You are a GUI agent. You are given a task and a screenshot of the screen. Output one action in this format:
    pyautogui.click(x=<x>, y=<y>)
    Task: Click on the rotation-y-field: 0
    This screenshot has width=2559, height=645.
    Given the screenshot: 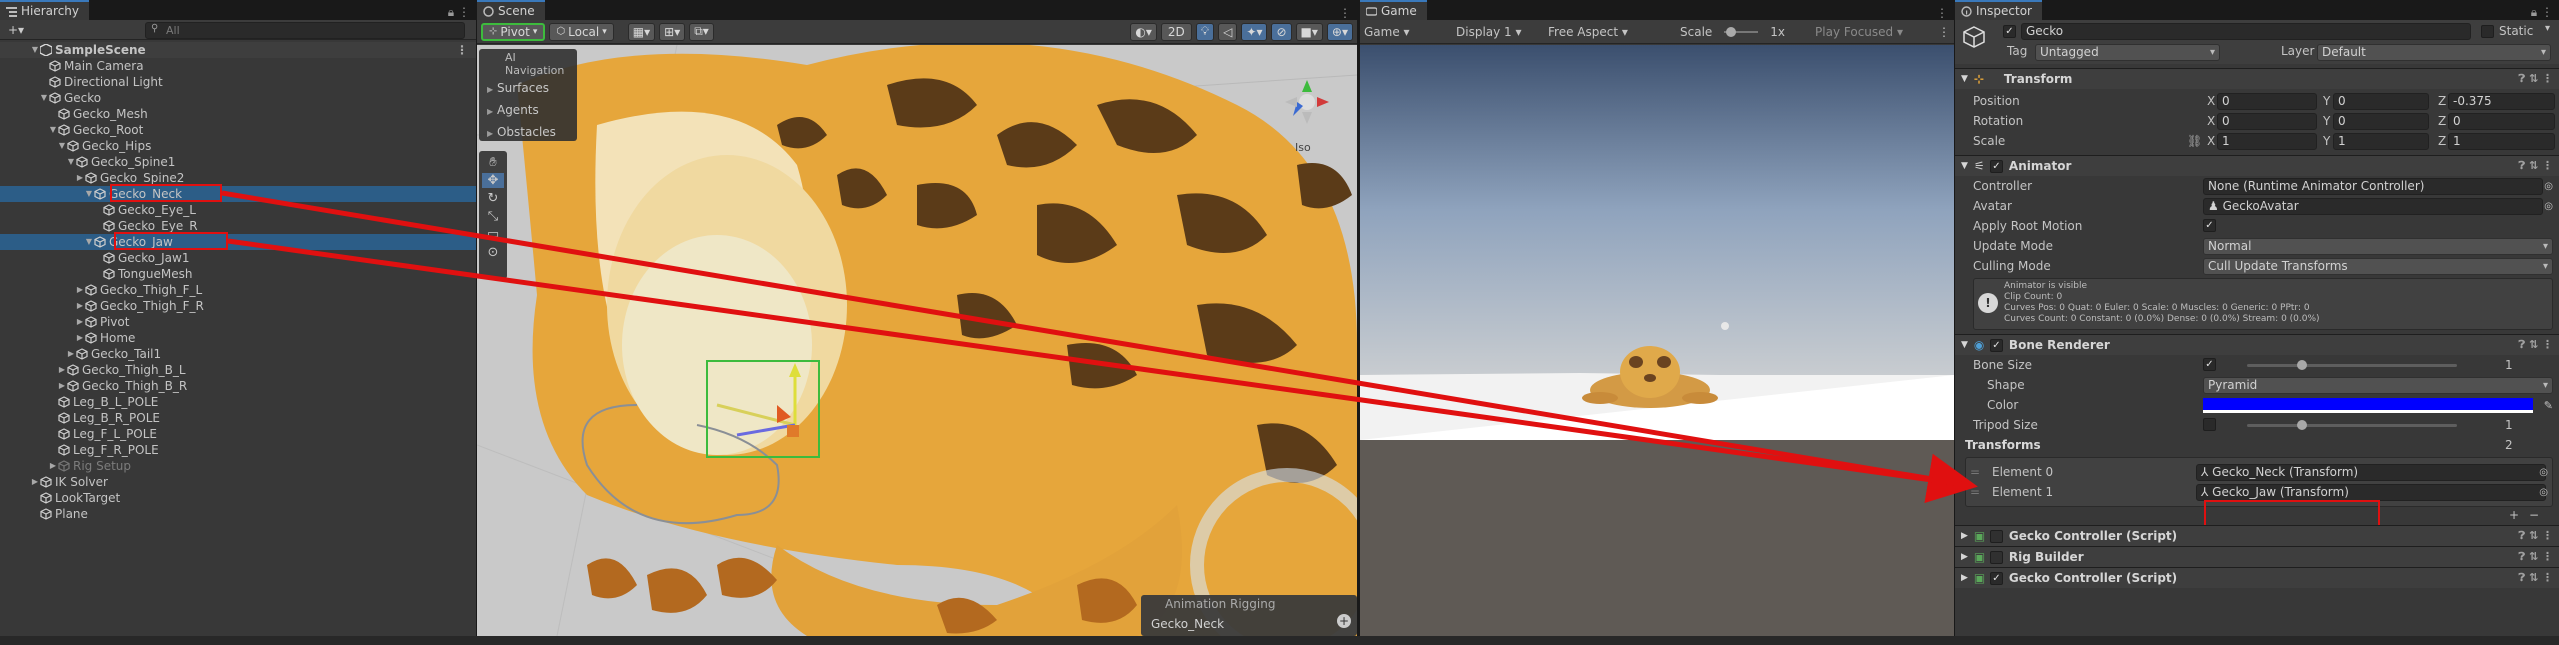 What is the action you would take?
    pyautogui.click(x=2381, y=121)
    